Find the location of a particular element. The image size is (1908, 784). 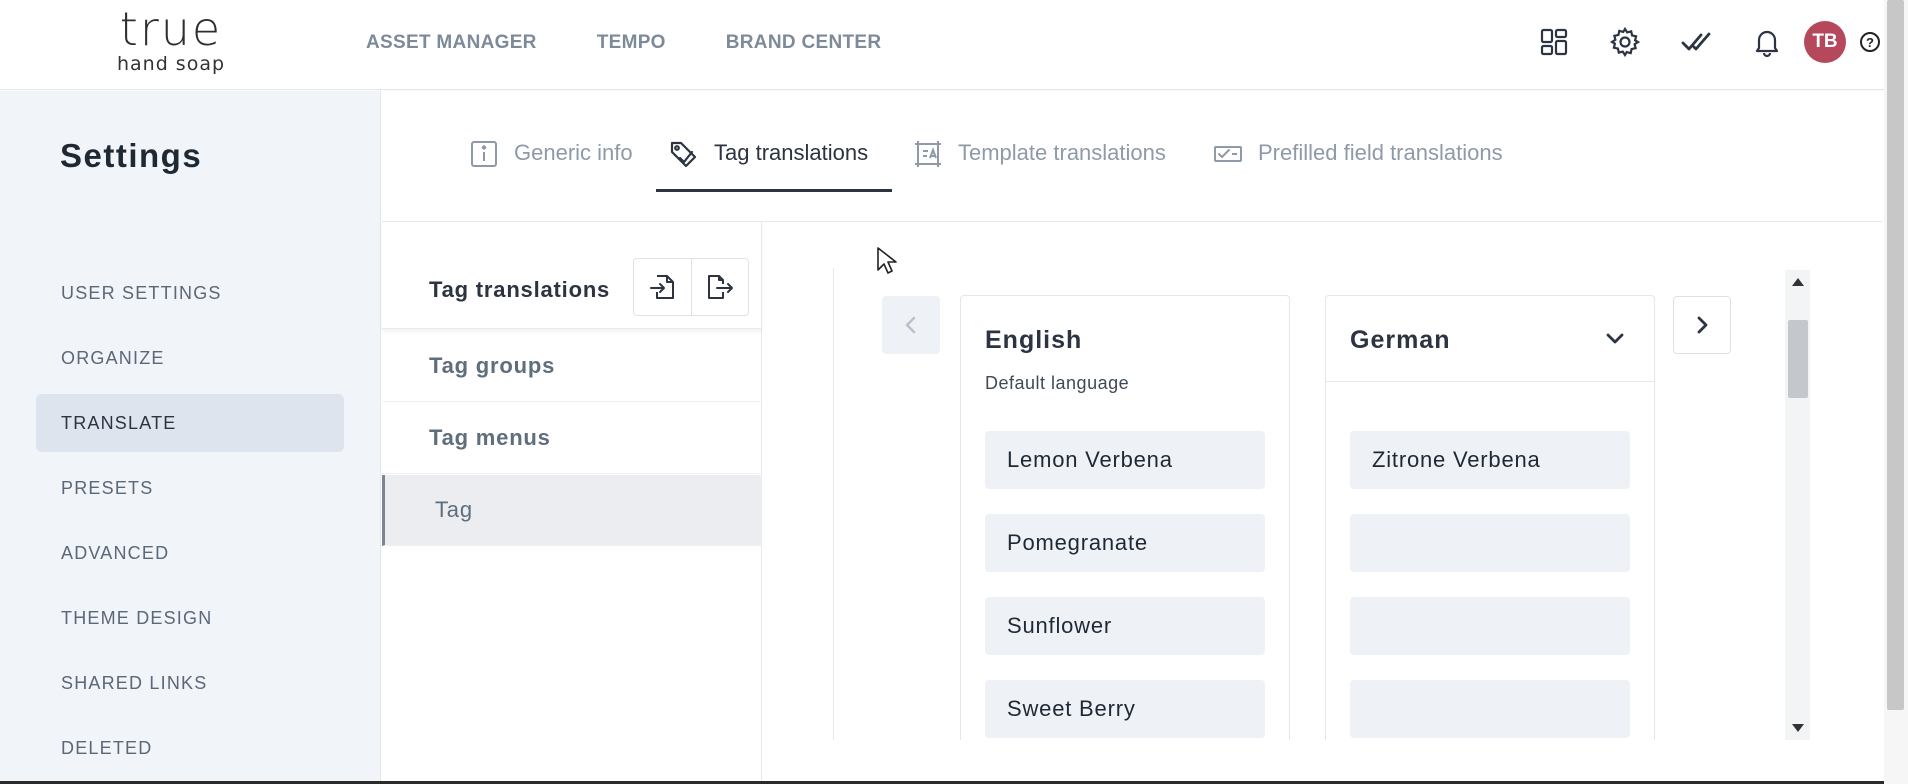

scroll-thumb is located at coordinates (1798, 359).